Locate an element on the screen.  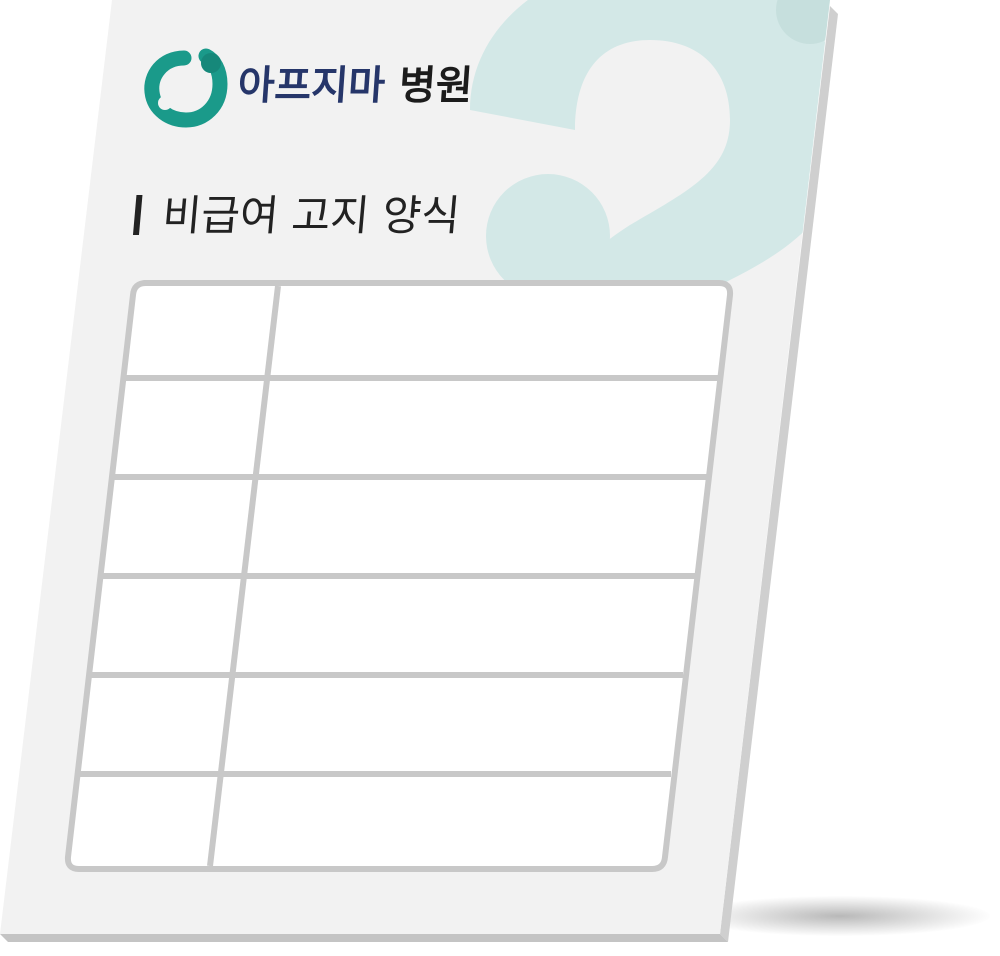
hospital-name-suffix: 병원 is located at coordinates (436, 86).